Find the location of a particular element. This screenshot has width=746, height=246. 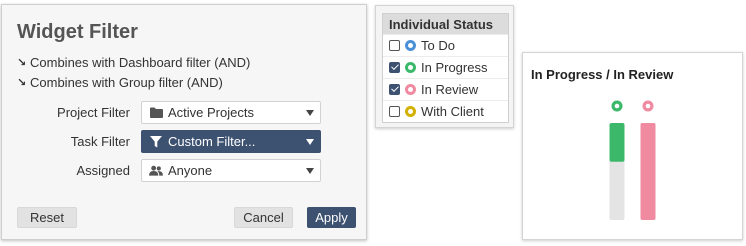

status-row: In Progress is located at coordinates (445, 67).